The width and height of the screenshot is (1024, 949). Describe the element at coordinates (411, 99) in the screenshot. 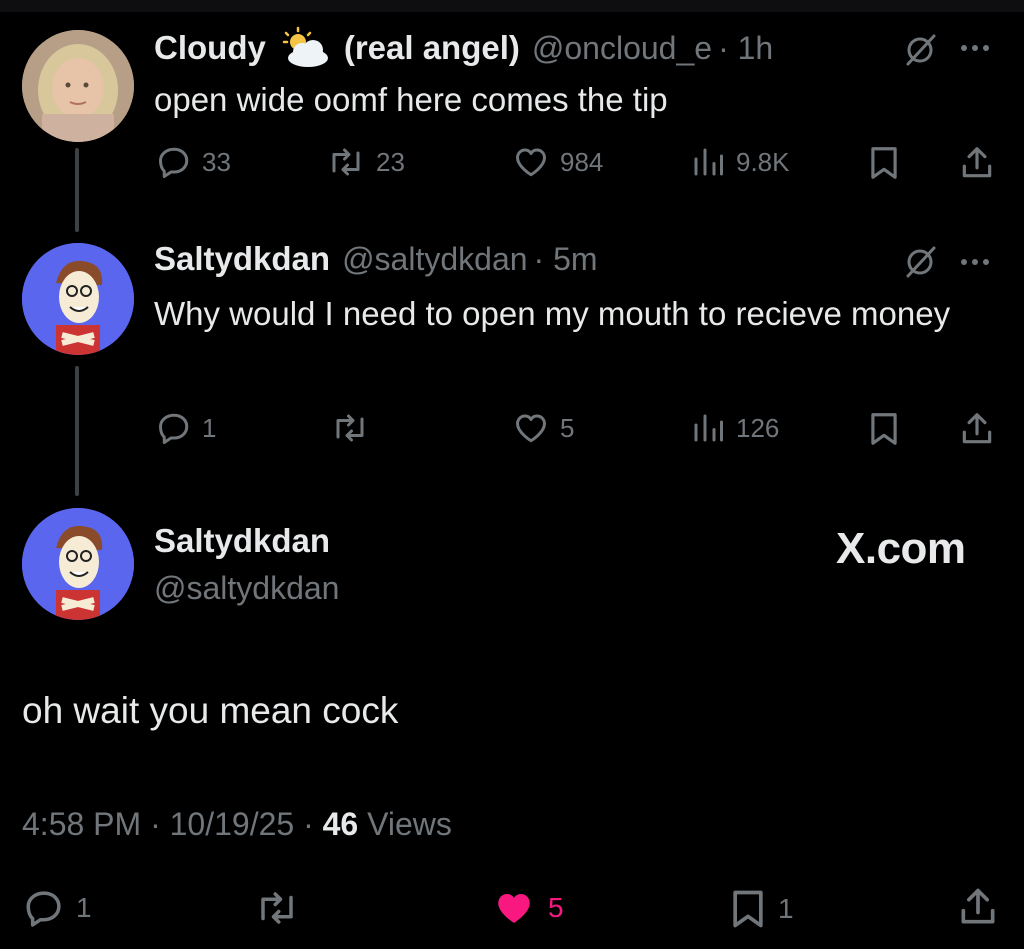

I see `tweet-text: open wide oomf here comes the tip` at that location.